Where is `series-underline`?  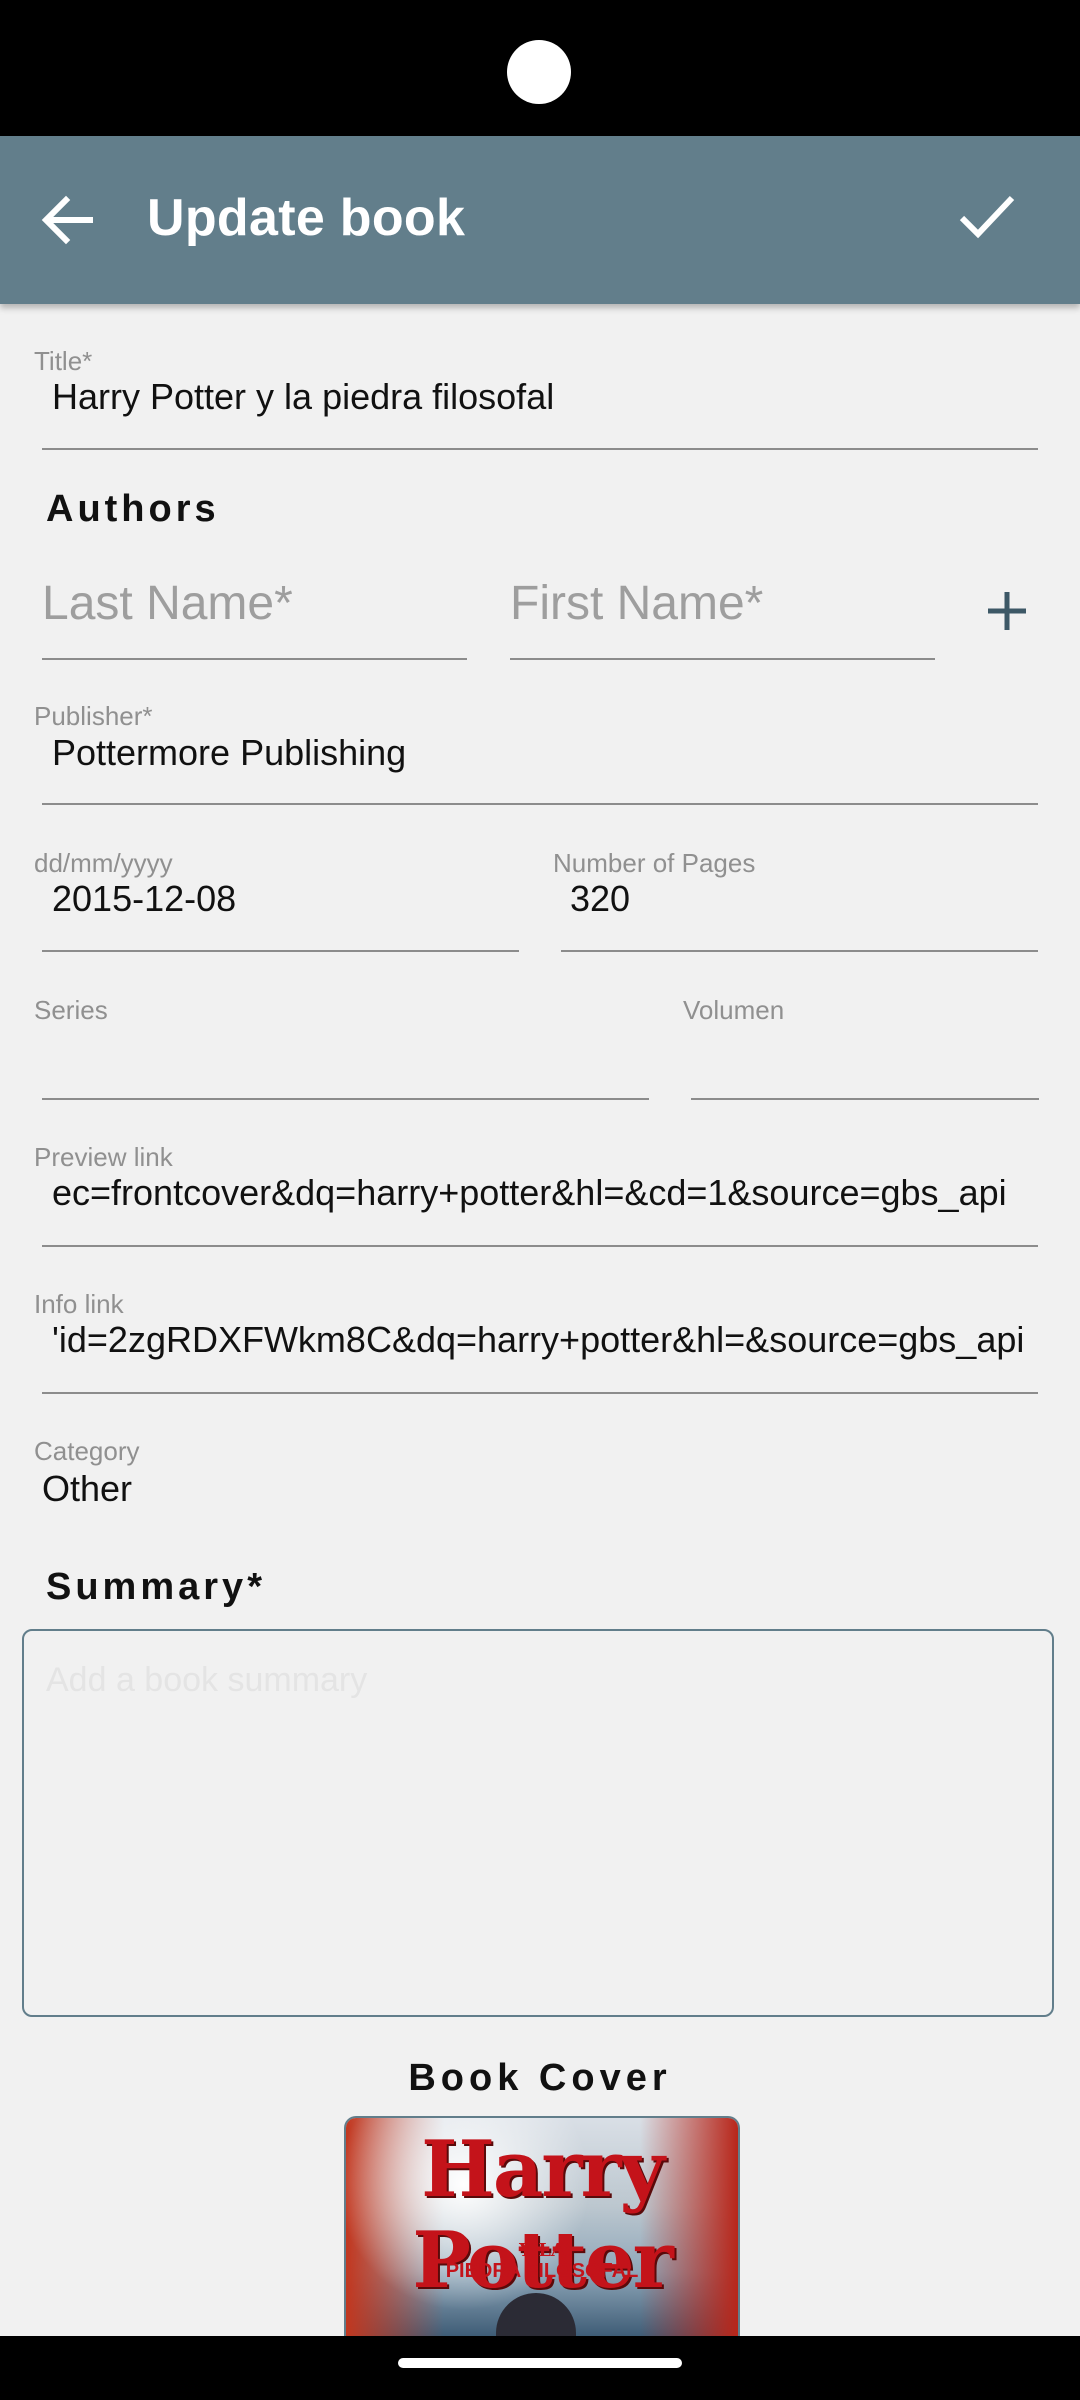
series-underline is located at coordinates (345, 1099).